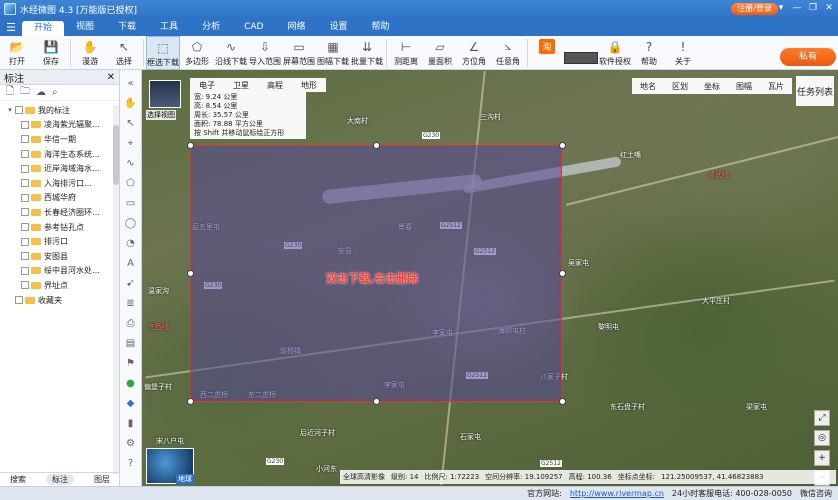  Describe the element at coordinates (615, 53) in the screenshot. I see `toolbar-button: 🔒 软件授权` at that location.